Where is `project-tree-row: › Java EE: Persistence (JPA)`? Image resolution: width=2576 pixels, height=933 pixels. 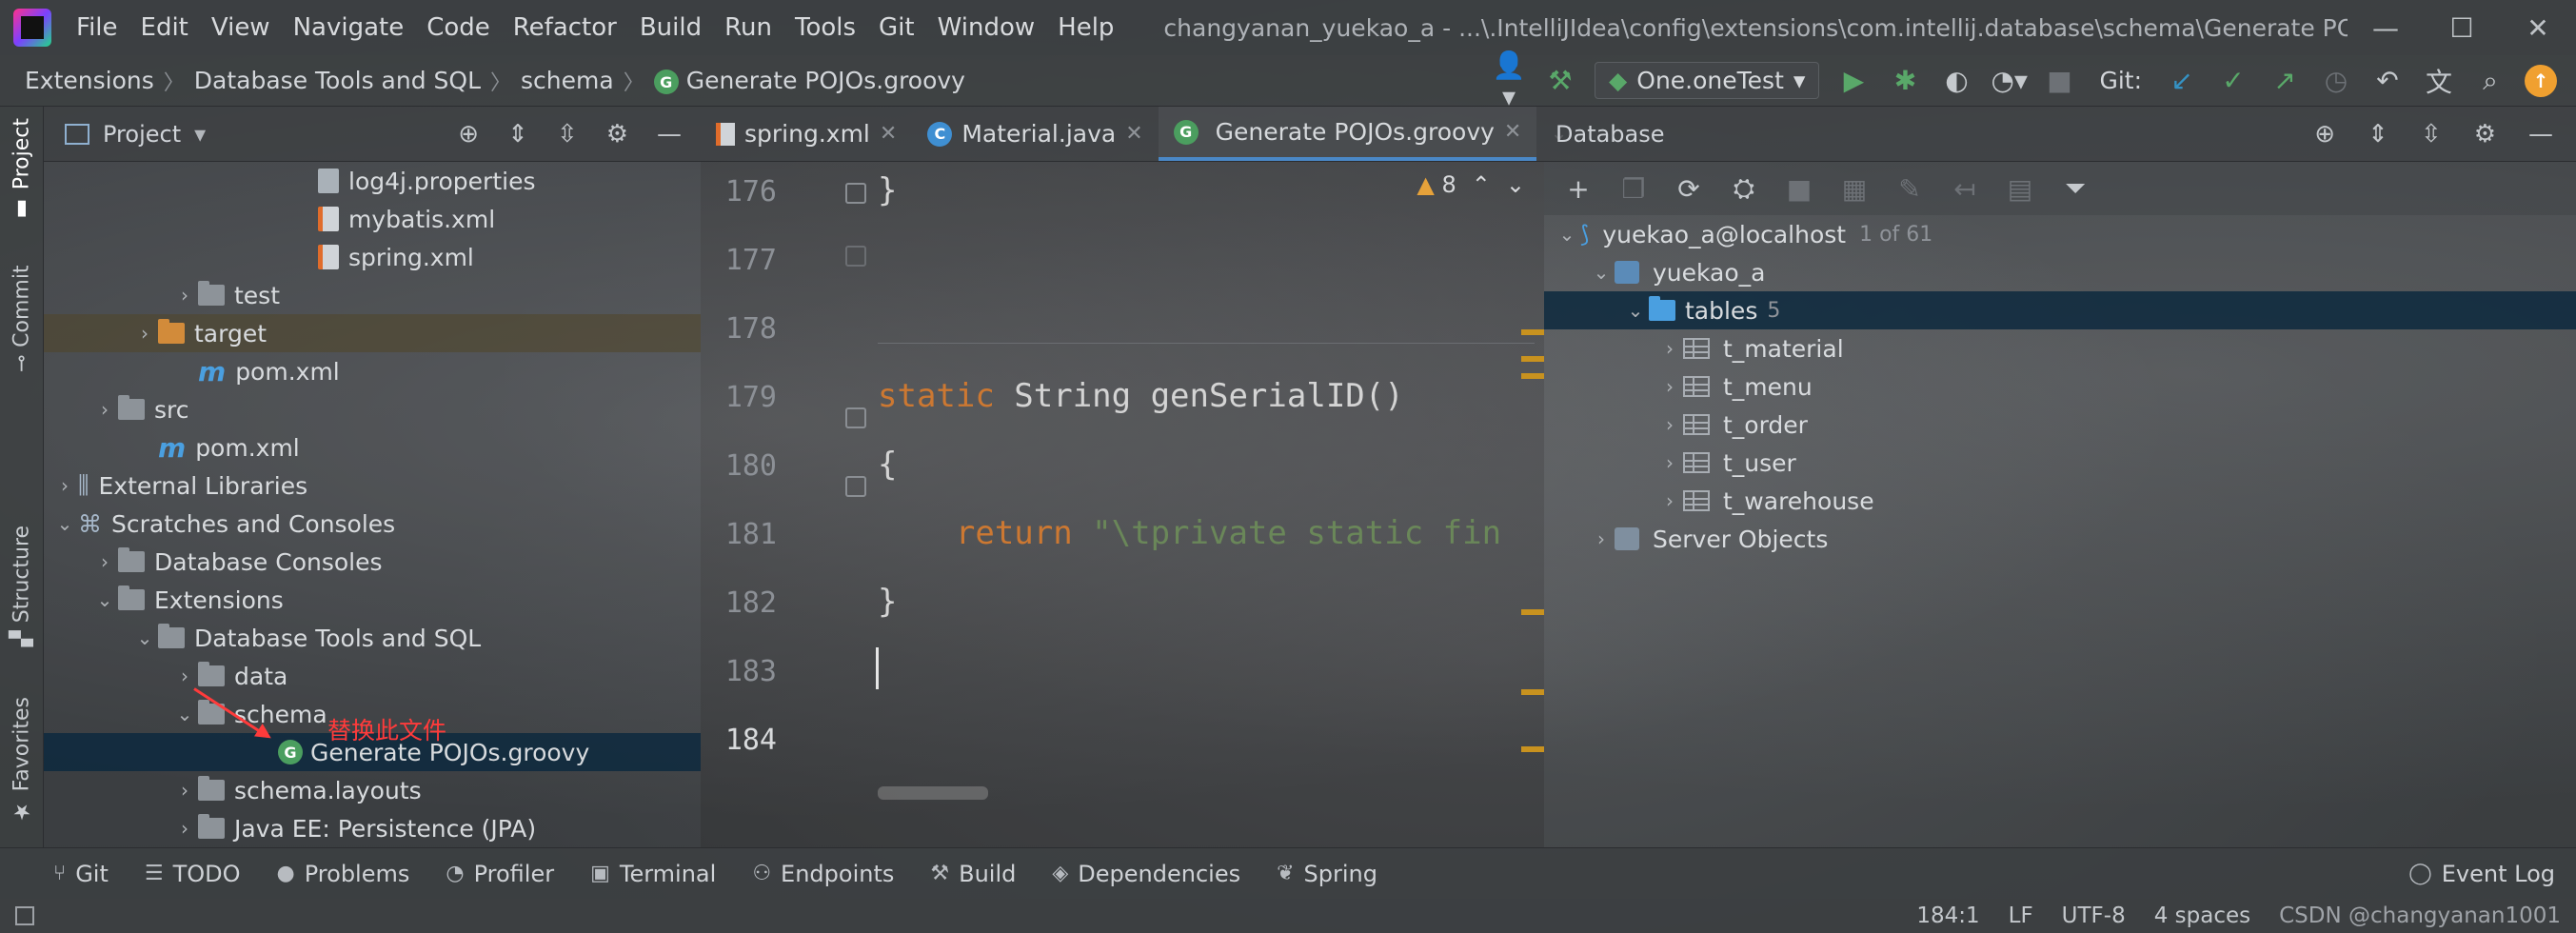
project-tree-row: › Java EE: Persistence (JPA) is located at coordinates (372, 828).